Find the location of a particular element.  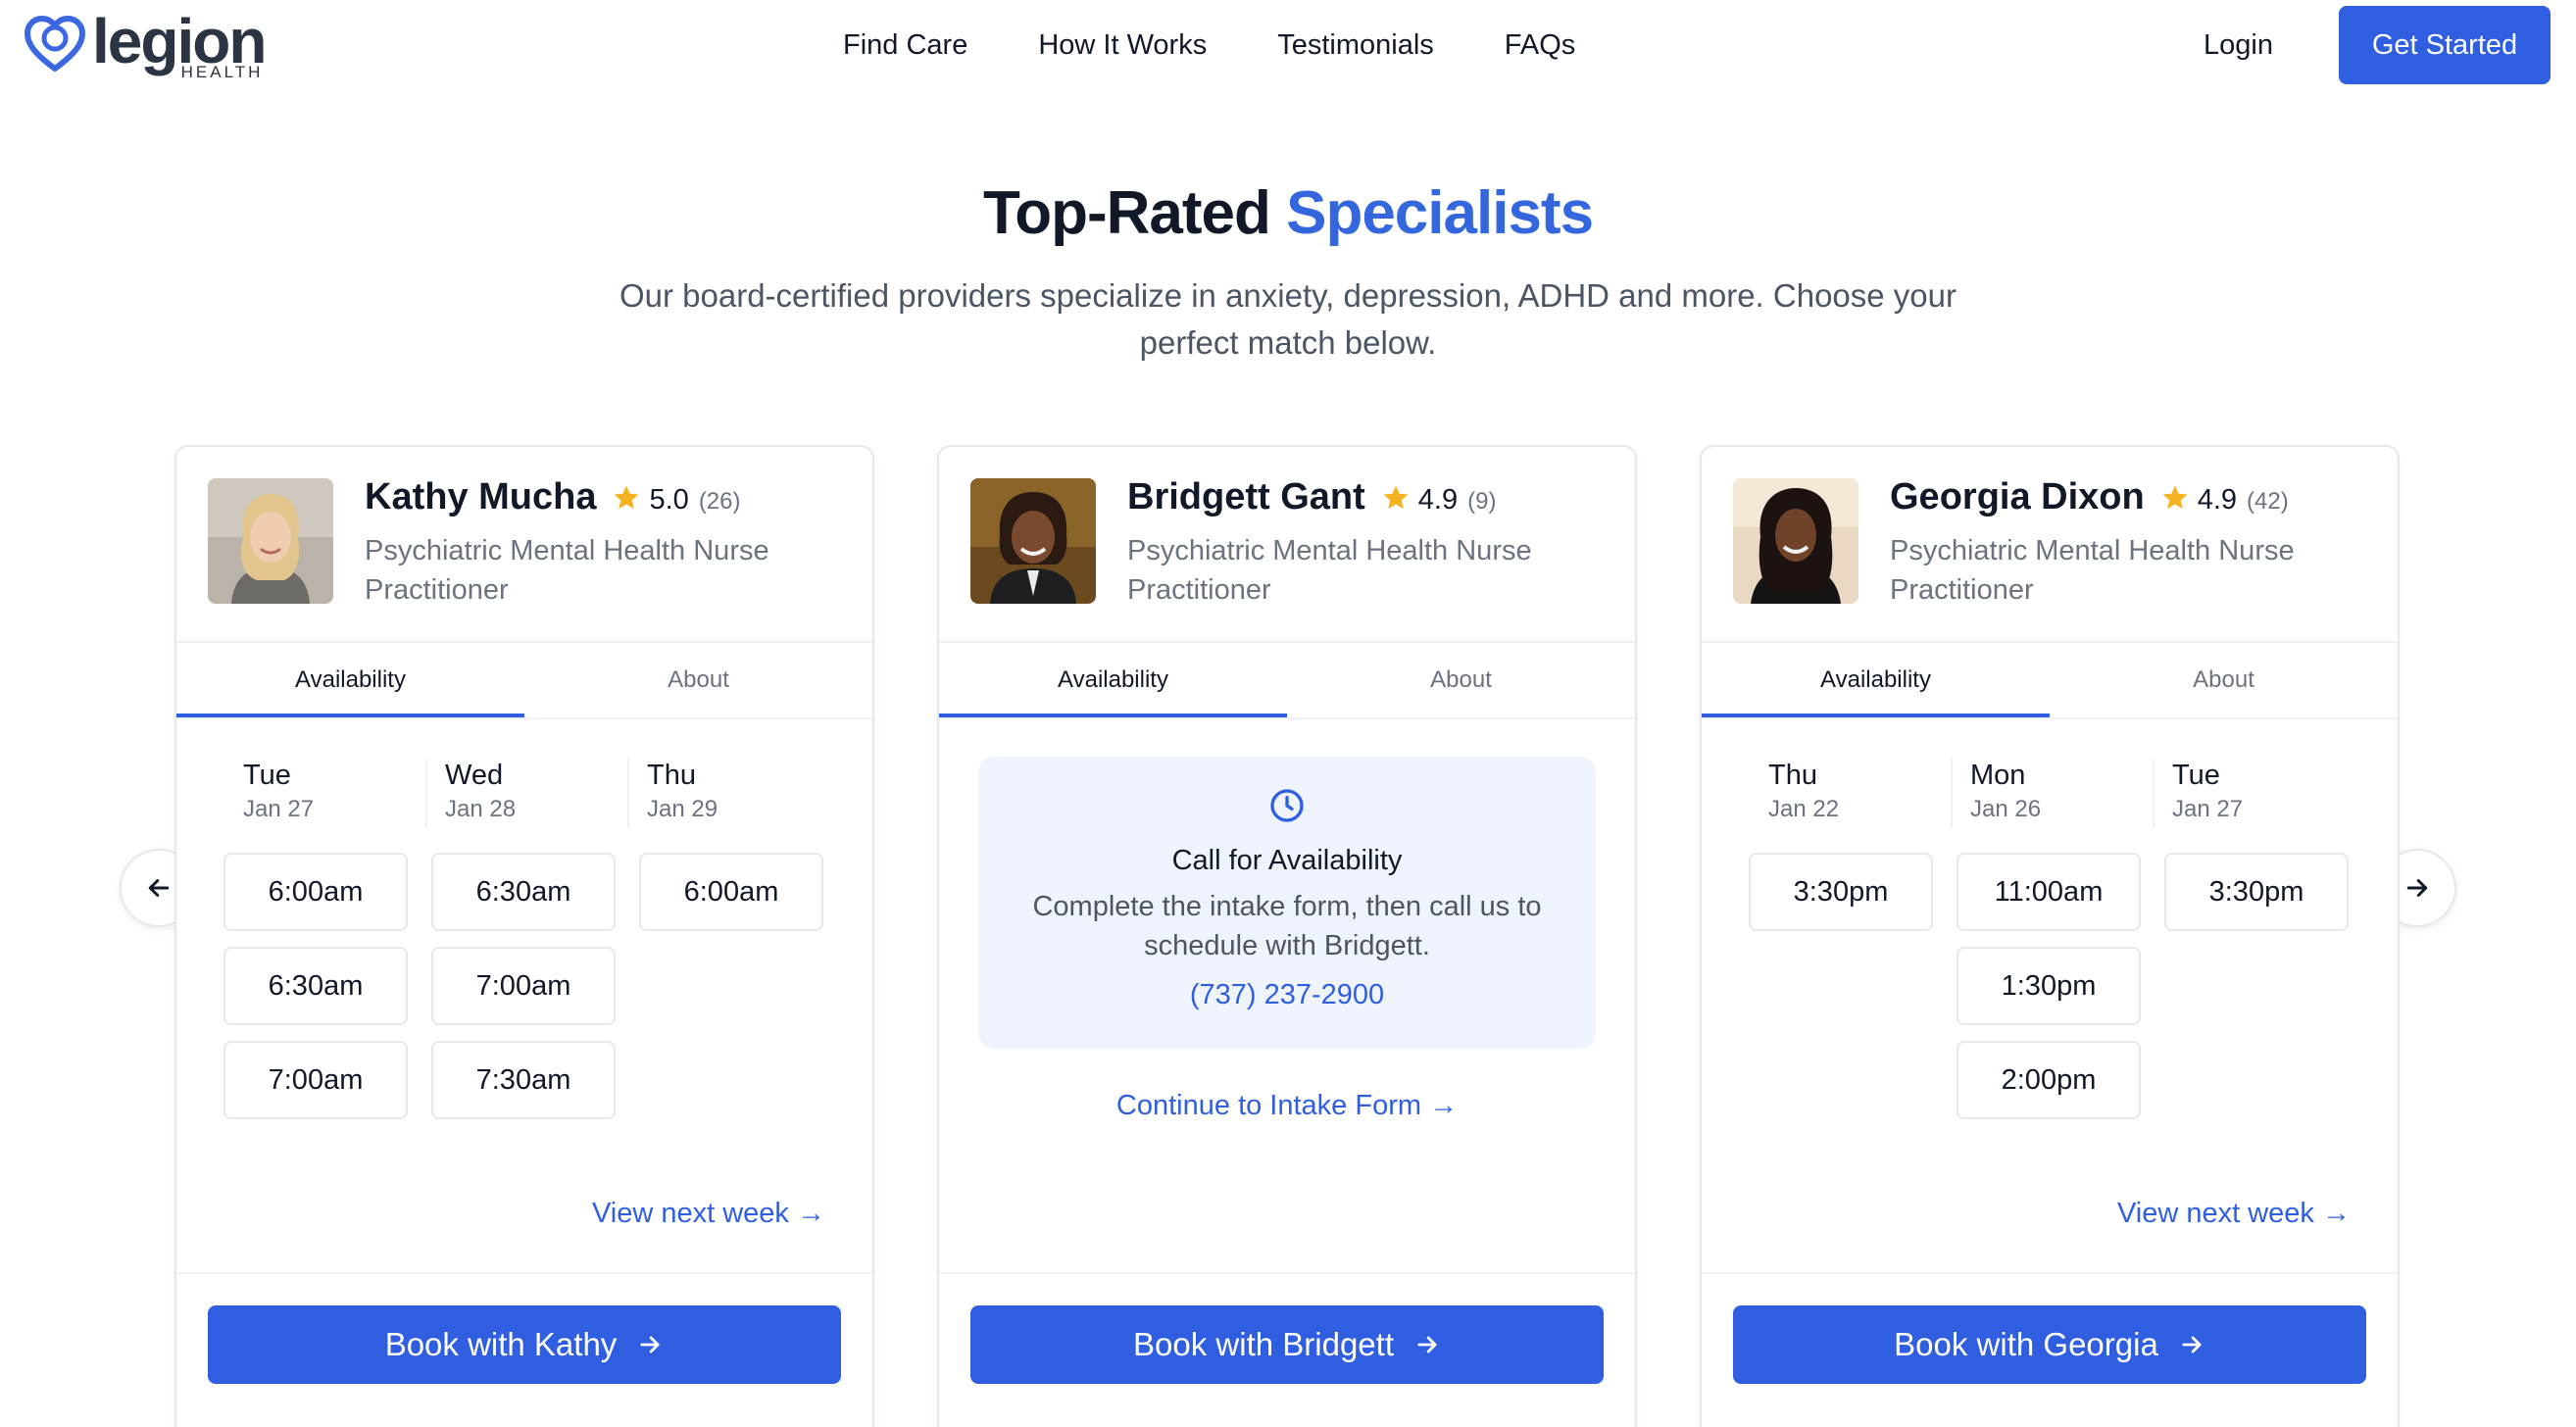

logo: legion HEALTH is located at coordinates (145, 45).